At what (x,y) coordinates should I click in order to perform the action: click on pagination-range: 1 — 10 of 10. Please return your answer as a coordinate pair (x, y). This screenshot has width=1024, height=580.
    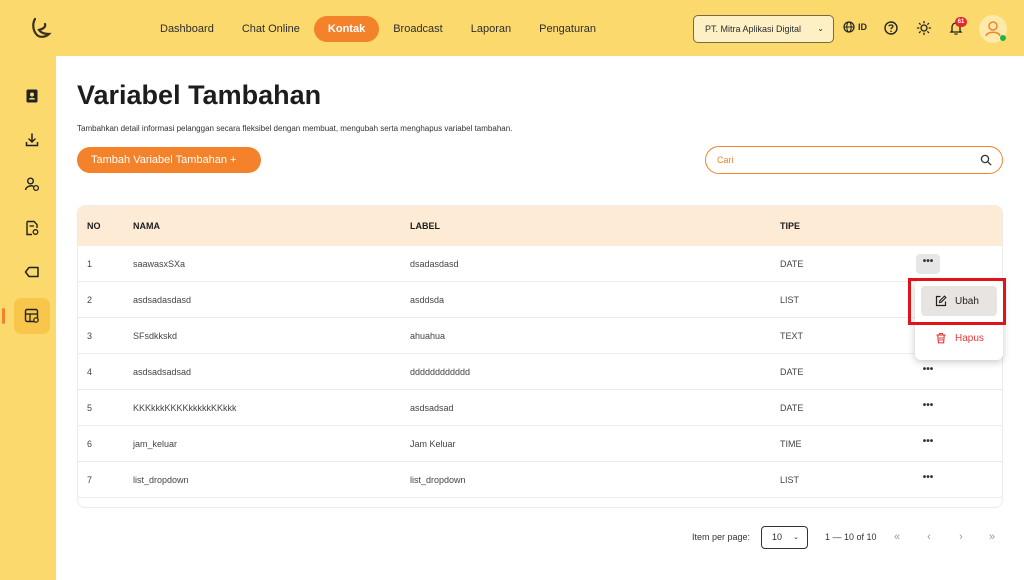
    Looking at the image, I should click on (851, 537).